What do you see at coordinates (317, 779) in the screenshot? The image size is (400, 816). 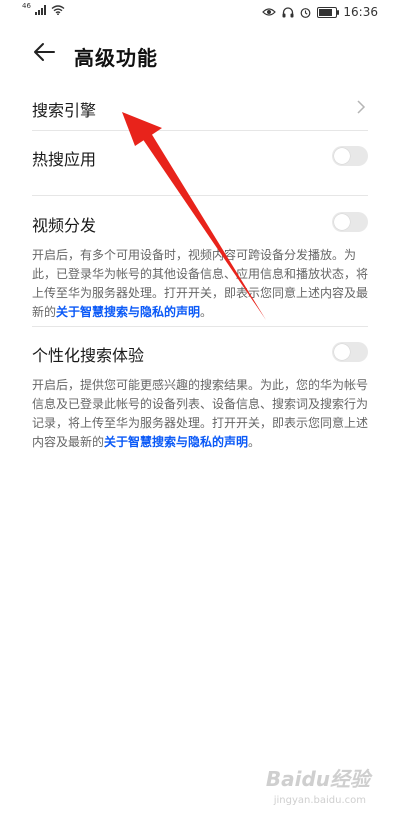 I see `watermark-logo: Baidu经验` at bounding box center [317, 779].